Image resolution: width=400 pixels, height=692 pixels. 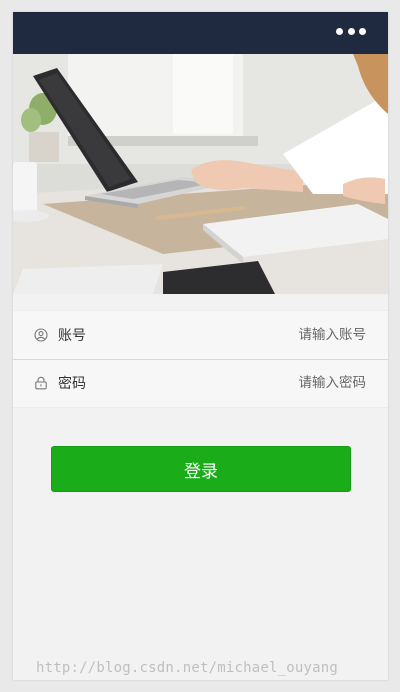 I want to click on login-button: 登录, so click(x=201, y=469).